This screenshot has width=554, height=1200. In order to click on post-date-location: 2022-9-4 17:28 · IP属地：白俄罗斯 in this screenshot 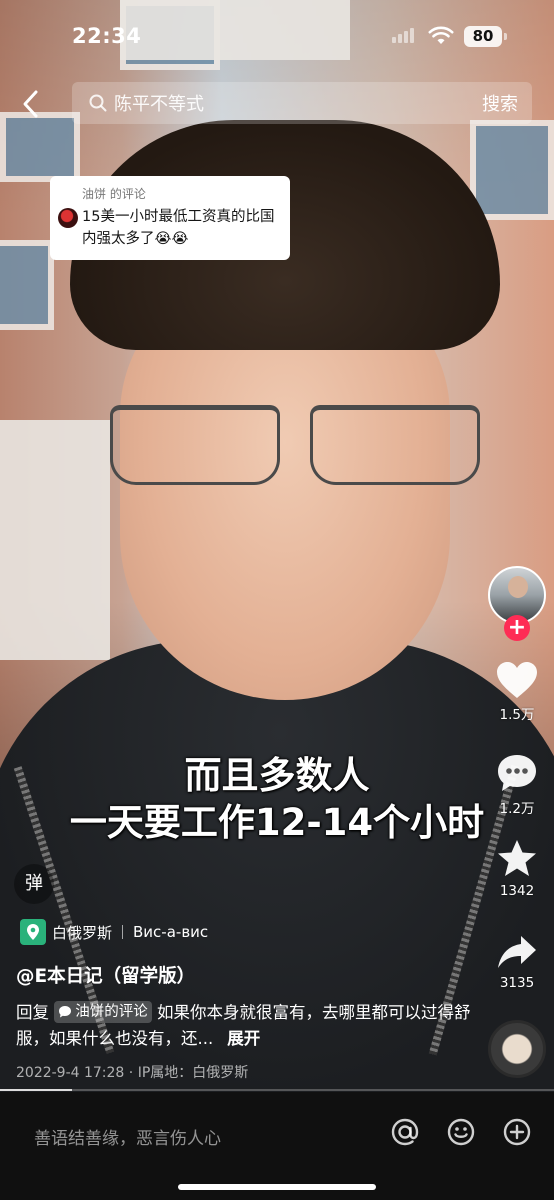, I will do `click(132, 1073)`.